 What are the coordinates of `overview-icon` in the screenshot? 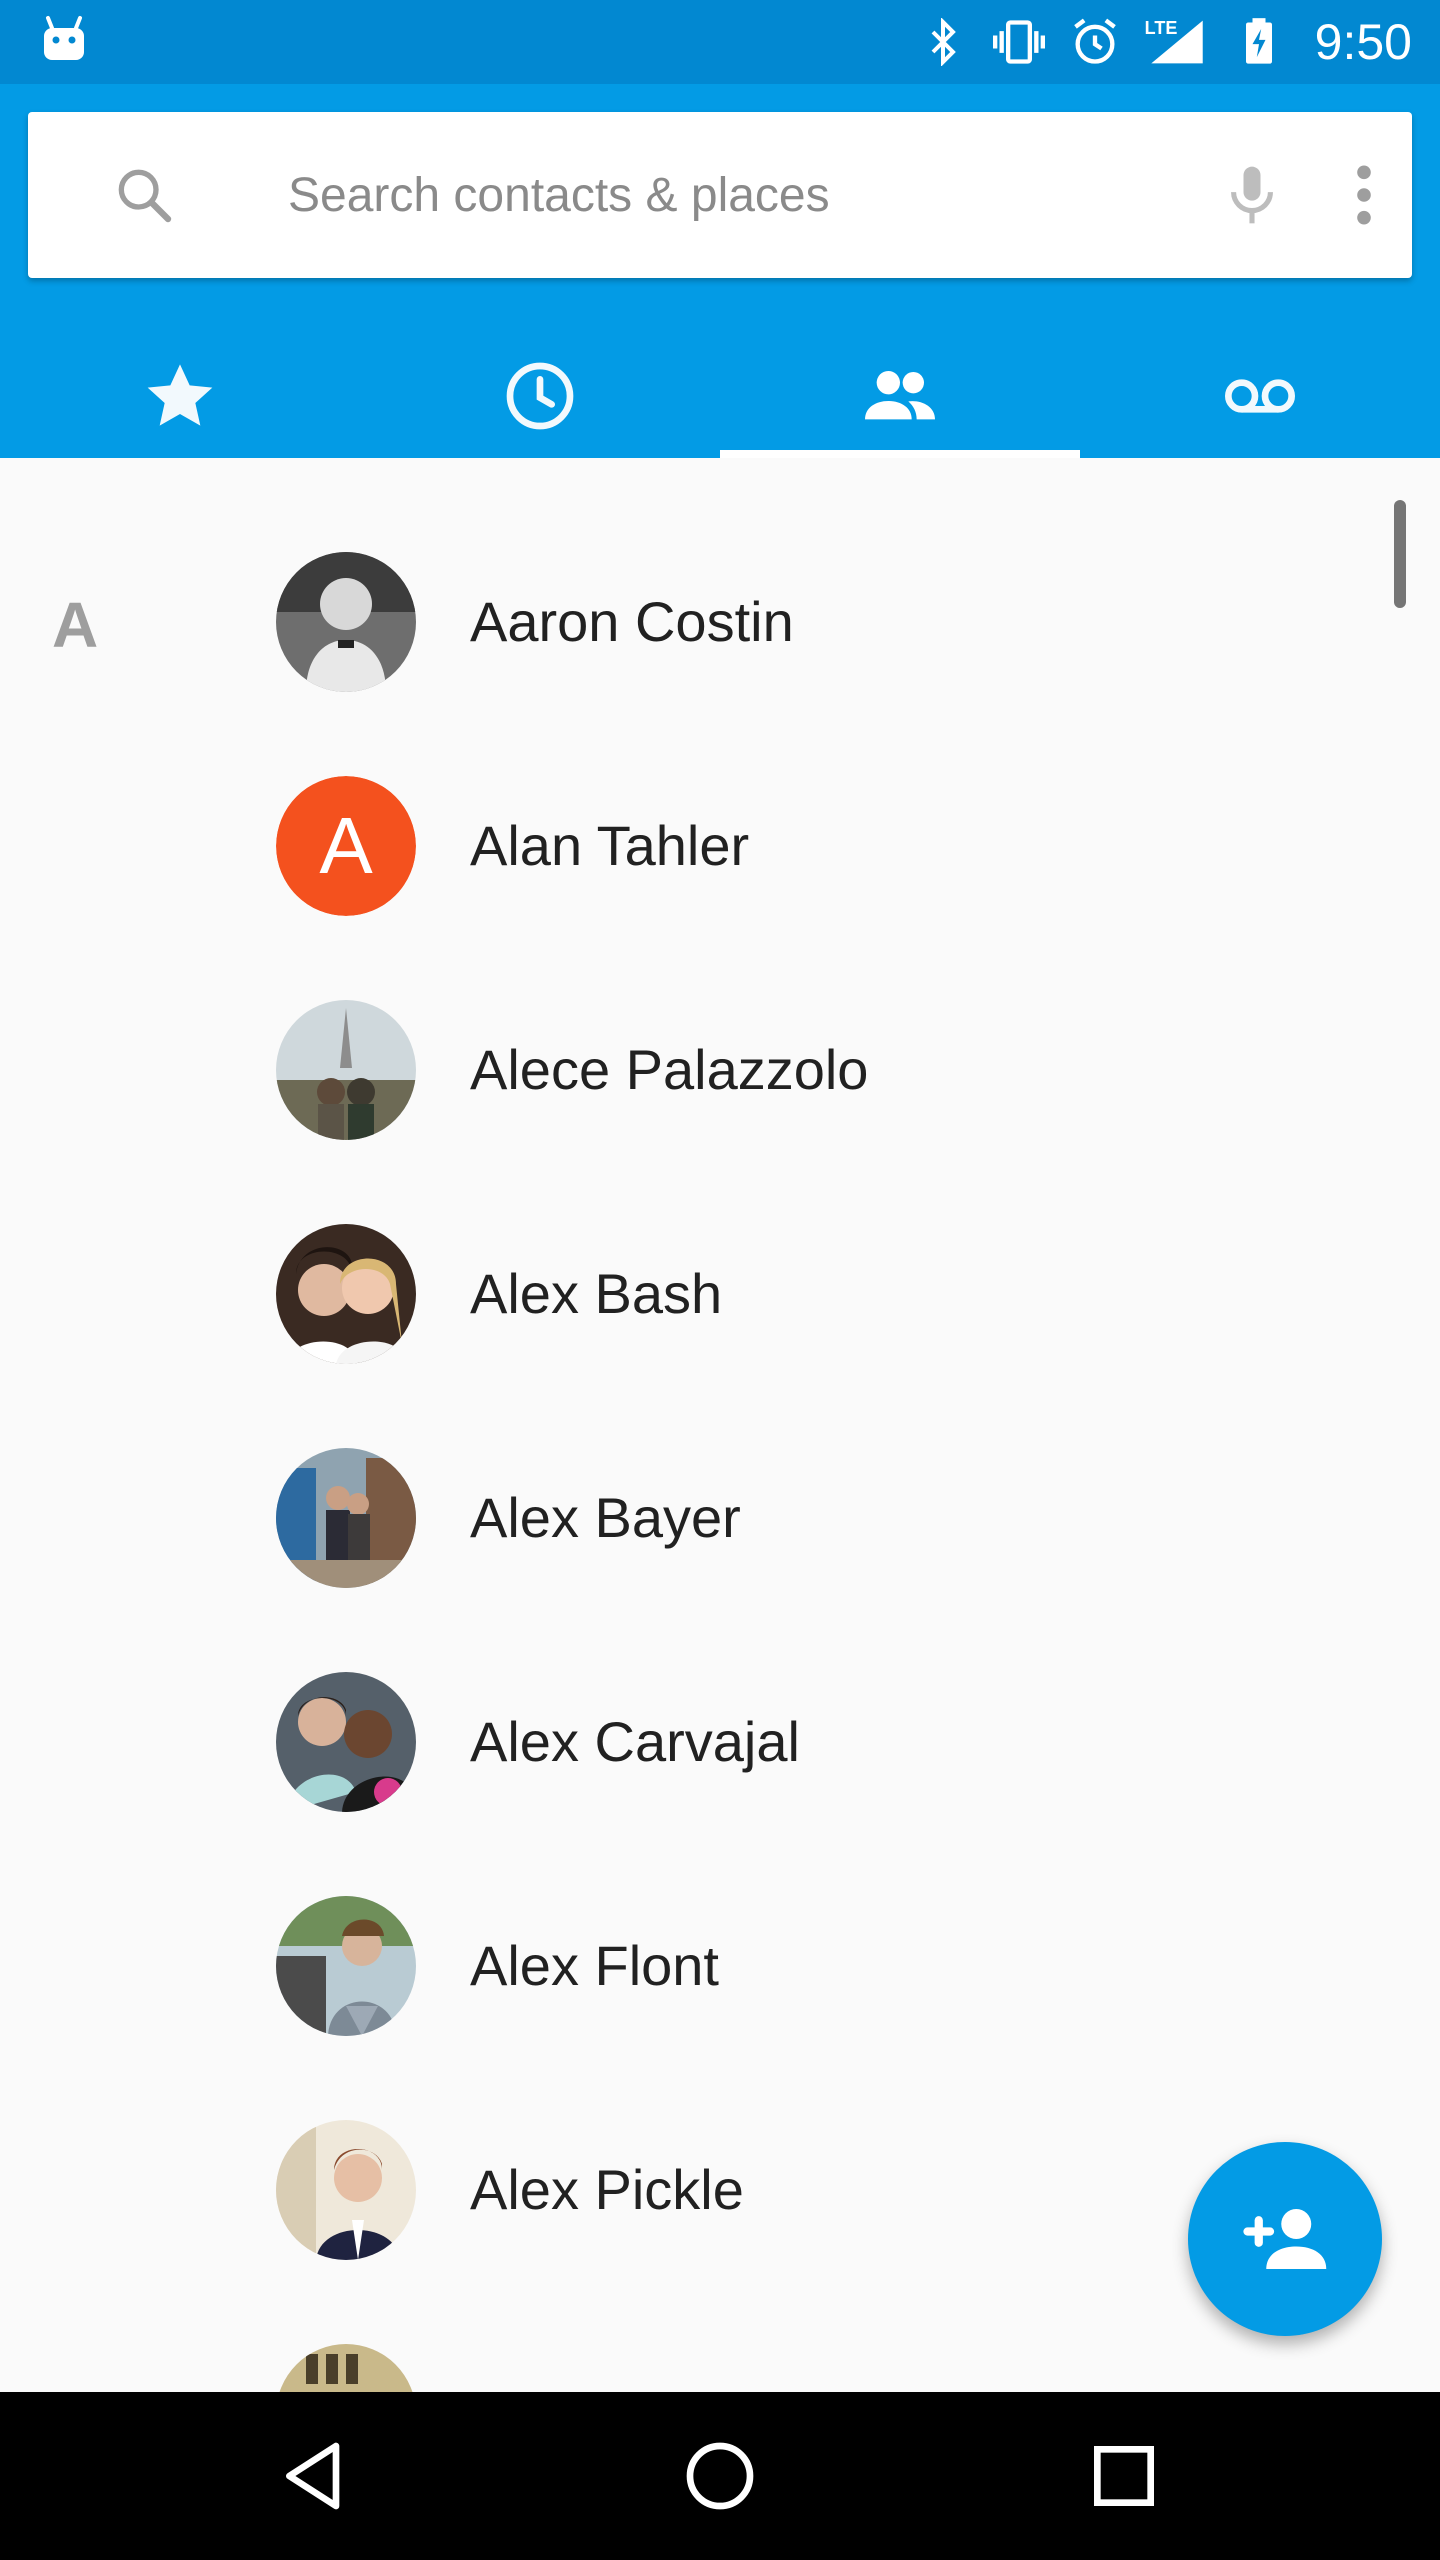 It's located at (1124, 2476).